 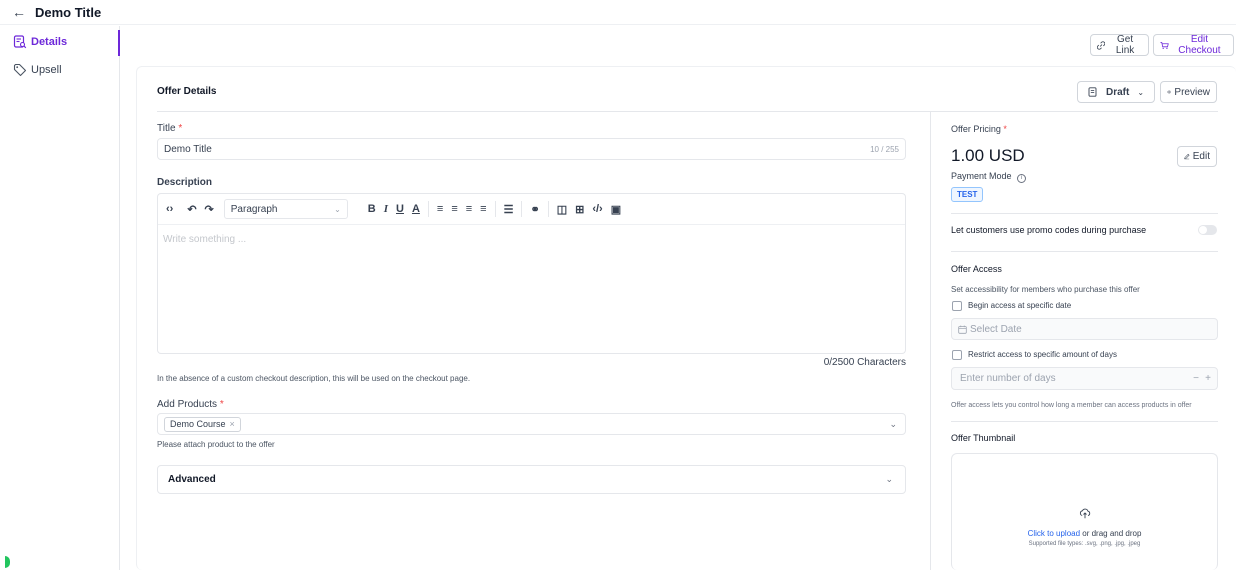 I want to click on info-icon: i, so click(x=1022, y=178).